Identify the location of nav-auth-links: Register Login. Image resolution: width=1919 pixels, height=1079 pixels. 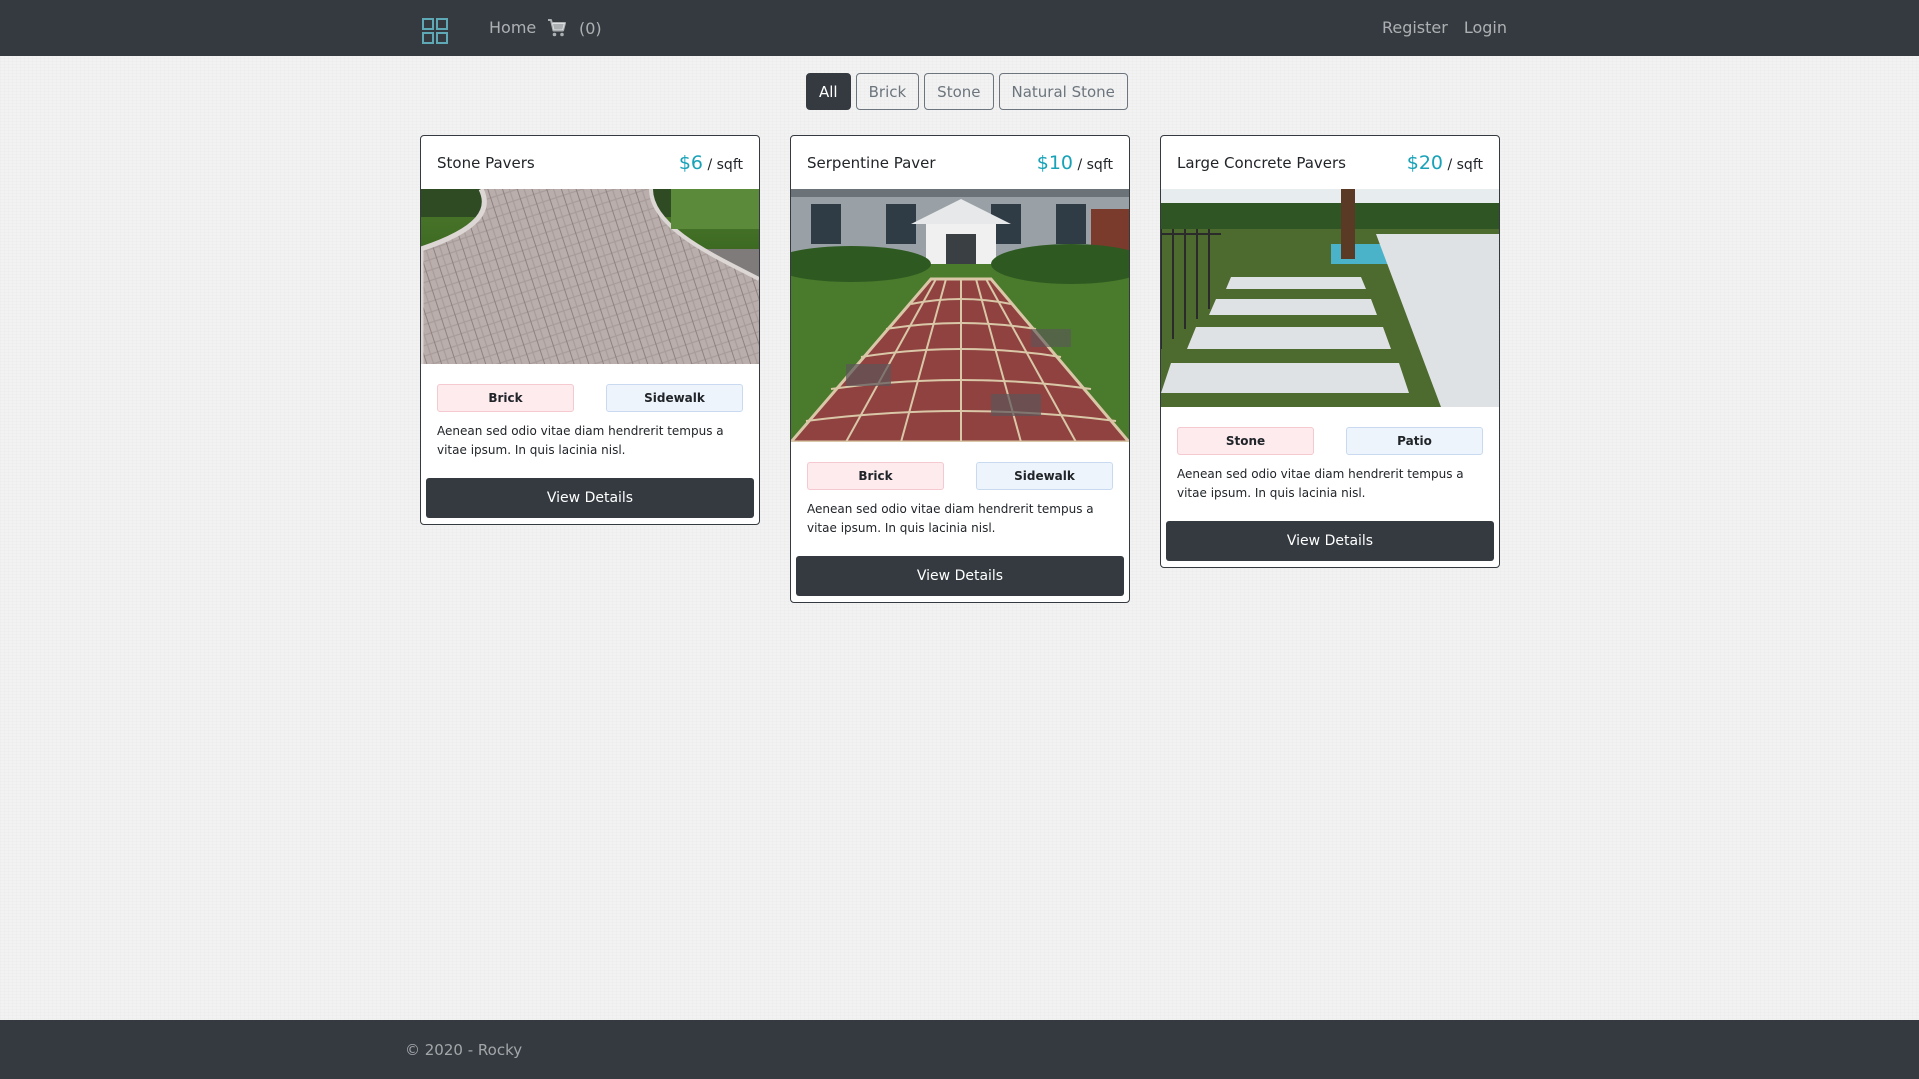
(1444, 28).